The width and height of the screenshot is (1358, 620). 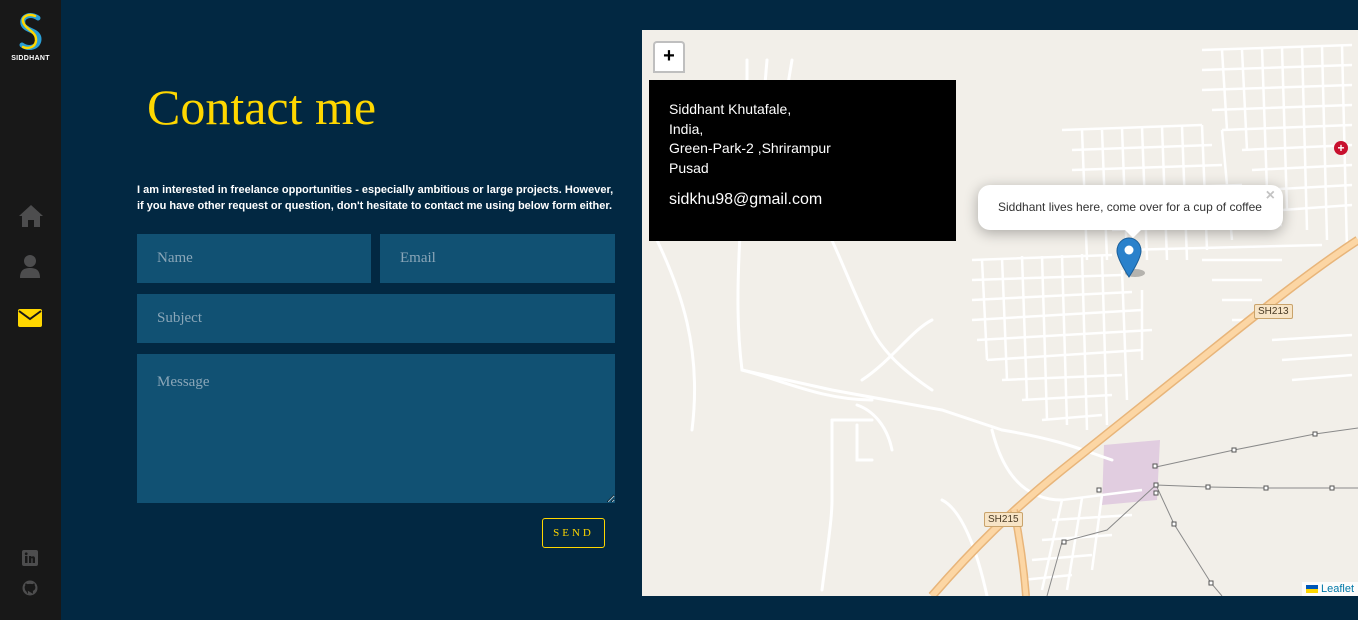 What do you see at coordinates (1270, 196) in the screenshot?
I see `popup-close-icon: ×` at bounding box center [1270, 196].